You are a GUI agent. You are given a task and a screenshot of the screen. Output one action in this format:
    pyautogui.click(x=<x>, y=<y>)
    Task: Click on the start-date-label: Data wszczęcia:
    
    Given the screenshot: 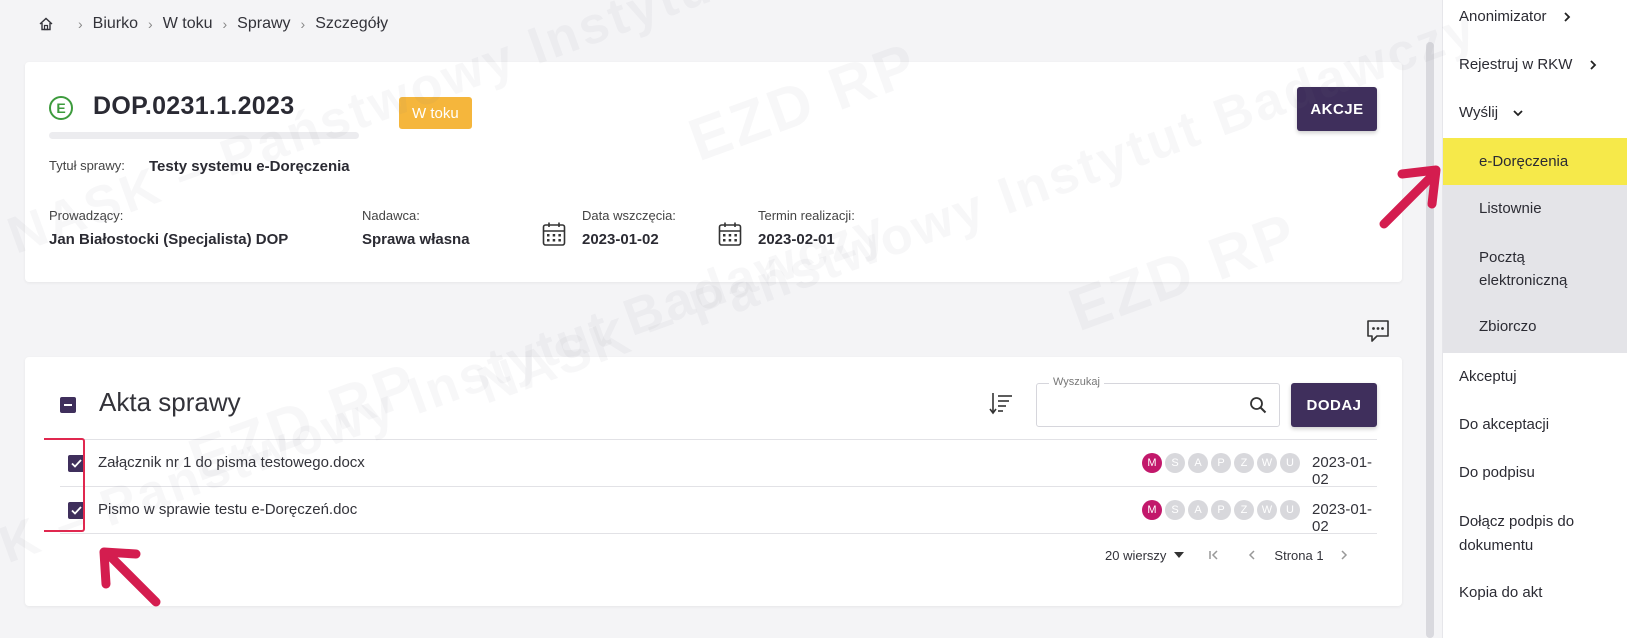 What is the action you would take?
    pyautogui.click(x=629, y=215)
    